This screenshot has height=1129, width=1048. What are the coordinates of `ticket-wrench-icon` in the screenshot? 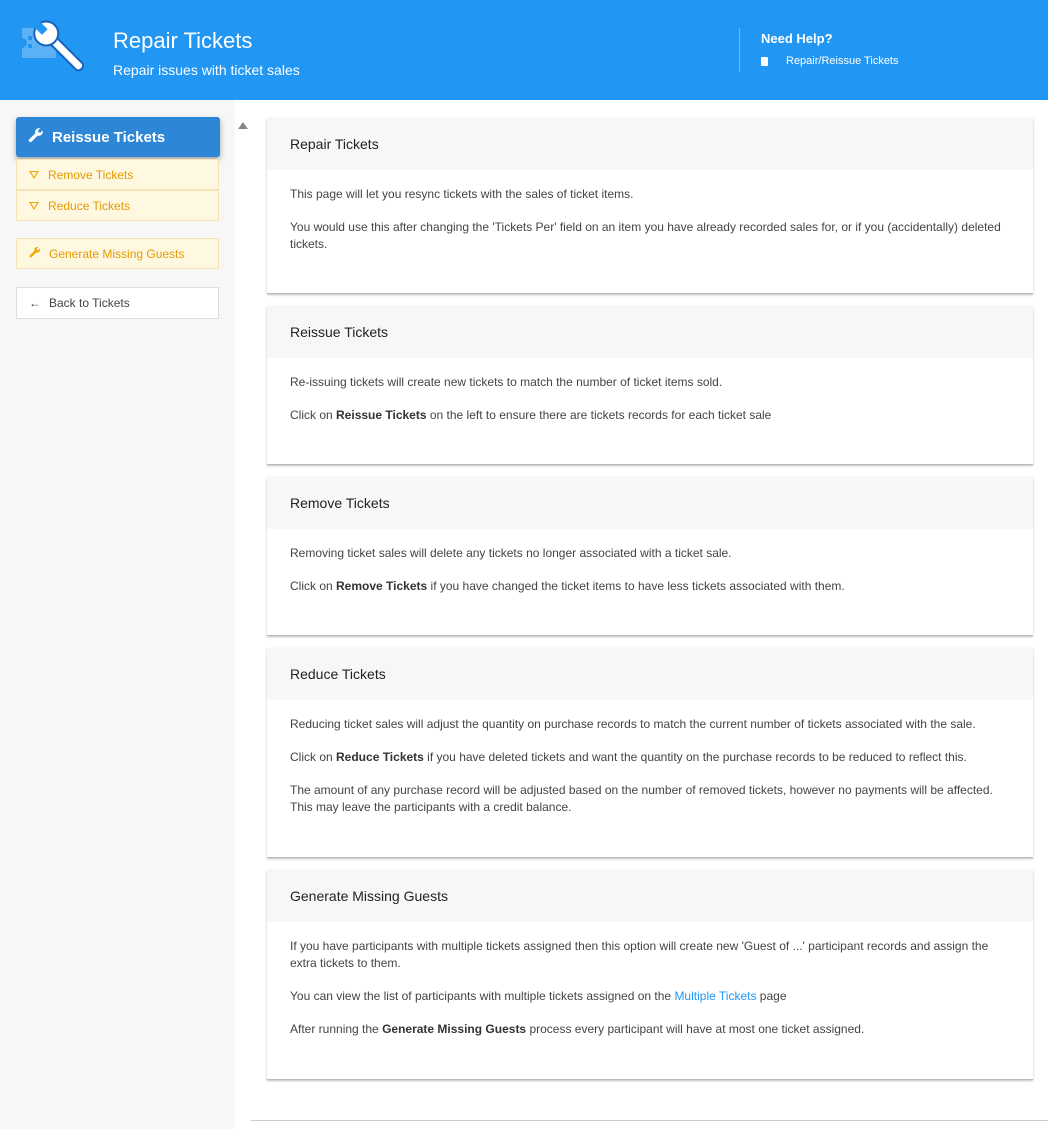 It's located at (53, 46).